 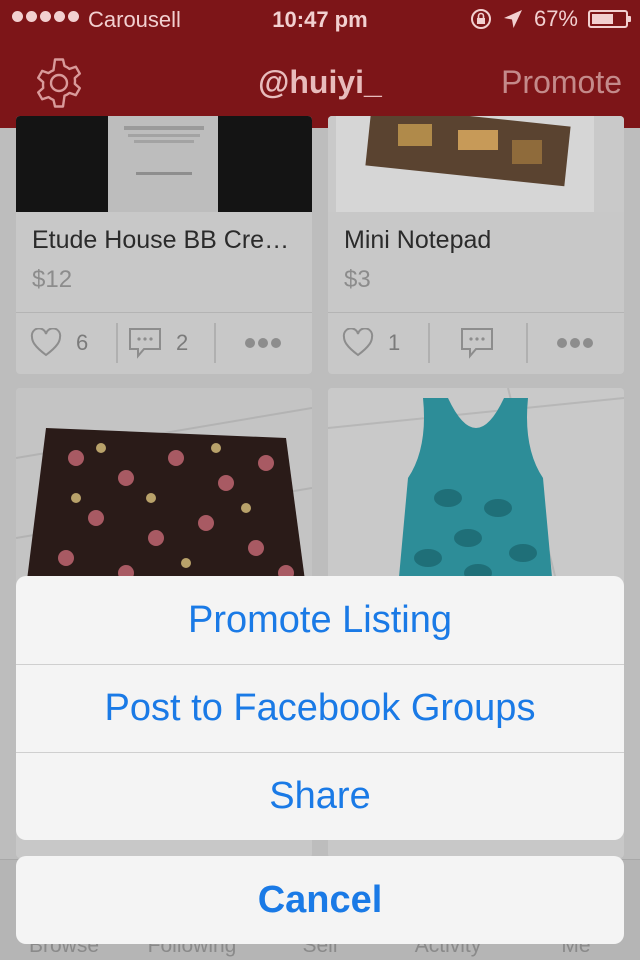 What do you see at coordinates (82, 342) in the screenshot?
I see `like-count: 6` at bounding box center [82, 342].